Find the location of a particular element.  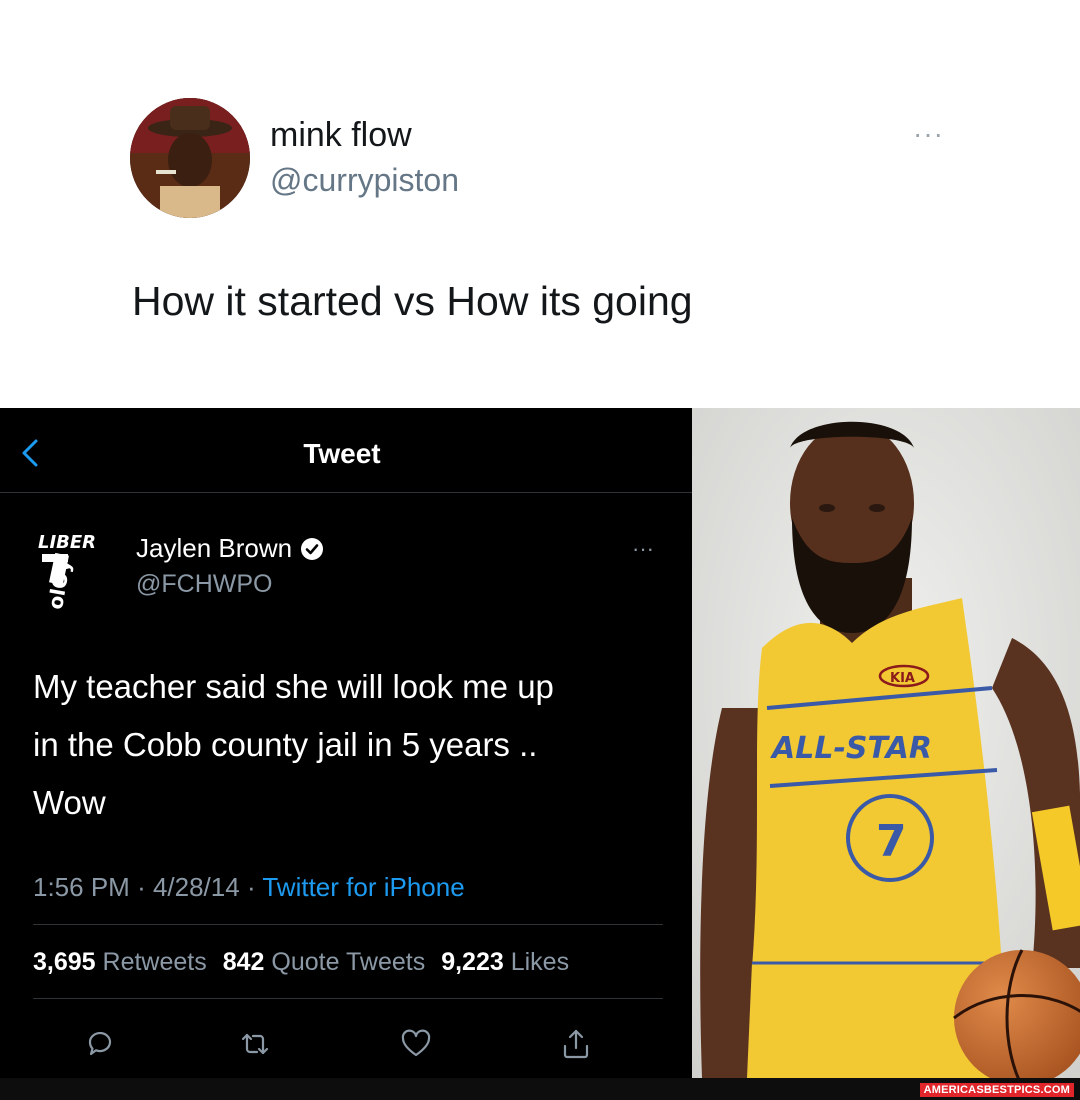

watermark: AMERICASBESTPICS.COM is located at coordinates (996, 1090).